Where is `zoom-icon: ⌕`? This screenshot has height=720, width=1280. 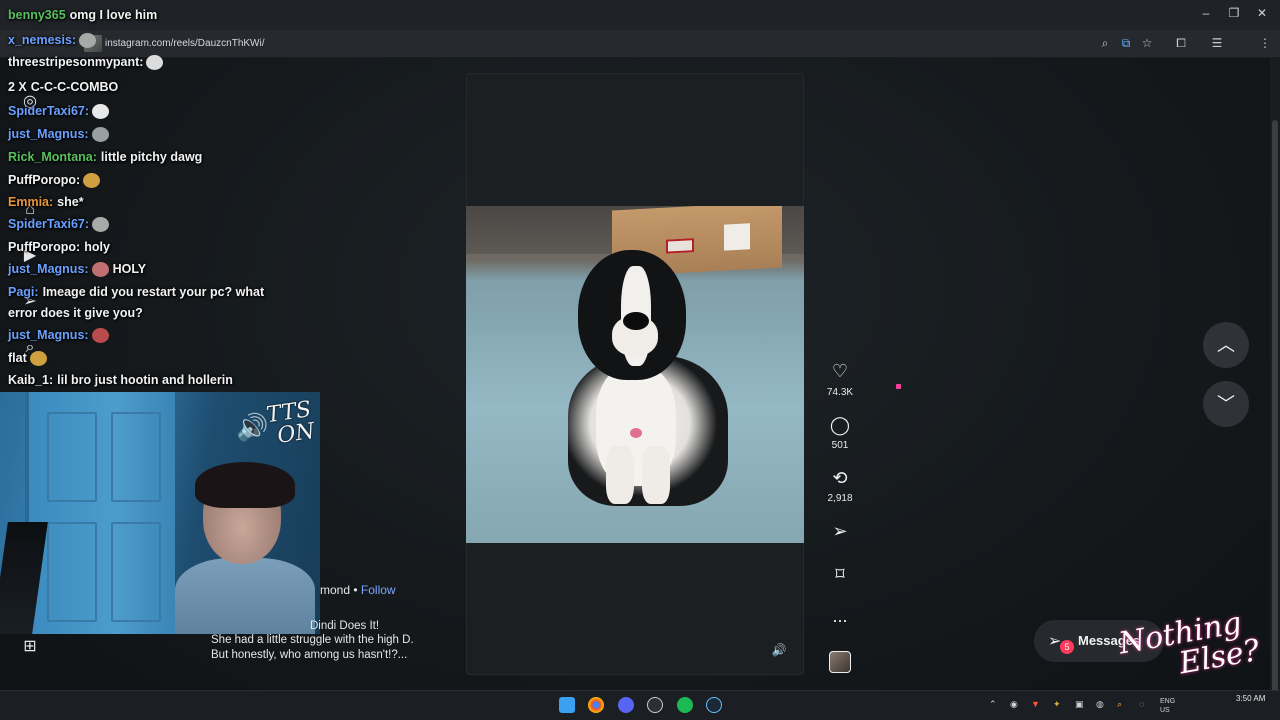
zoom-icon: ⌕ is located at coordinates (1105, 43).